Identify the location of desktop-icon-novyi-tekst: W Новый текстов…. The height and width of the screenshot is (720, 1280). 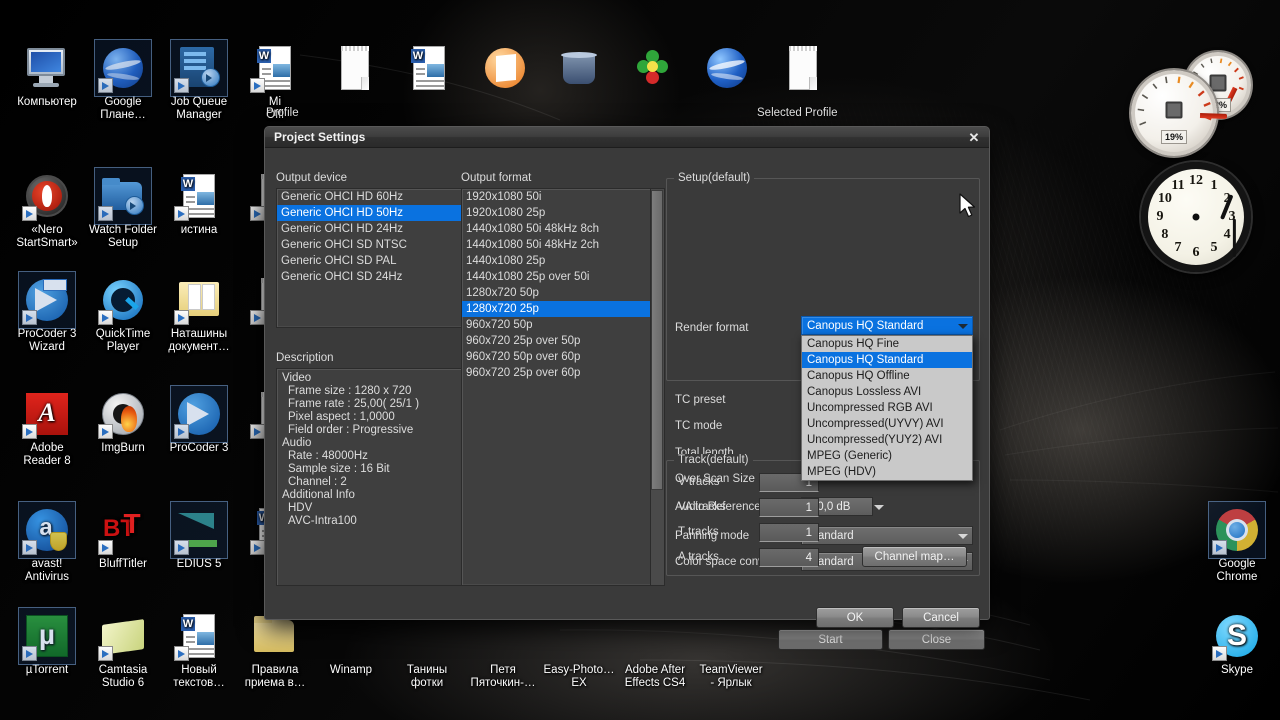
(199, 651).